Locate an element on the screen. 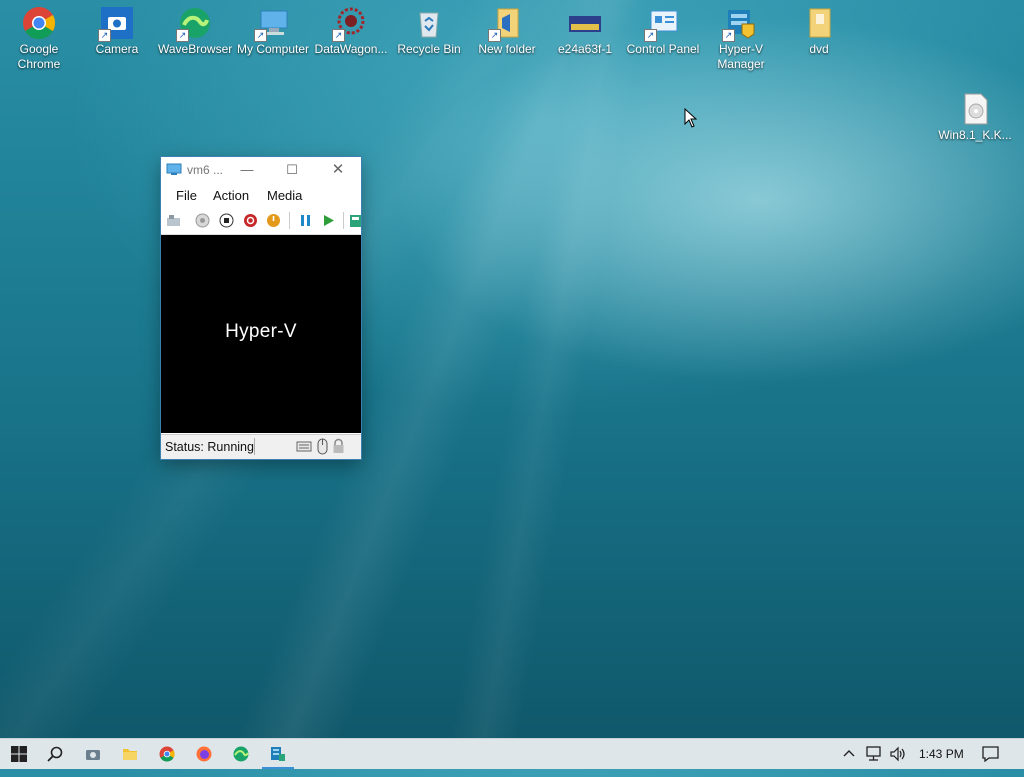 The height and width of the screenshot is (777, 1024). vm-monitor-icon is located at coordinates (174, 169).